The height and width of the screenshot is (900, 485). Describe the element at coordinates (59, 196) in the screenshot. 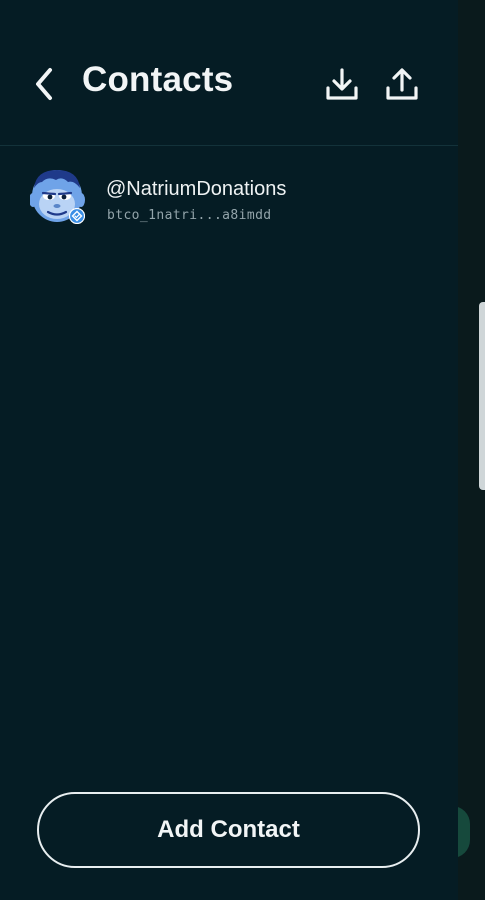

I see `avatar` at that location.